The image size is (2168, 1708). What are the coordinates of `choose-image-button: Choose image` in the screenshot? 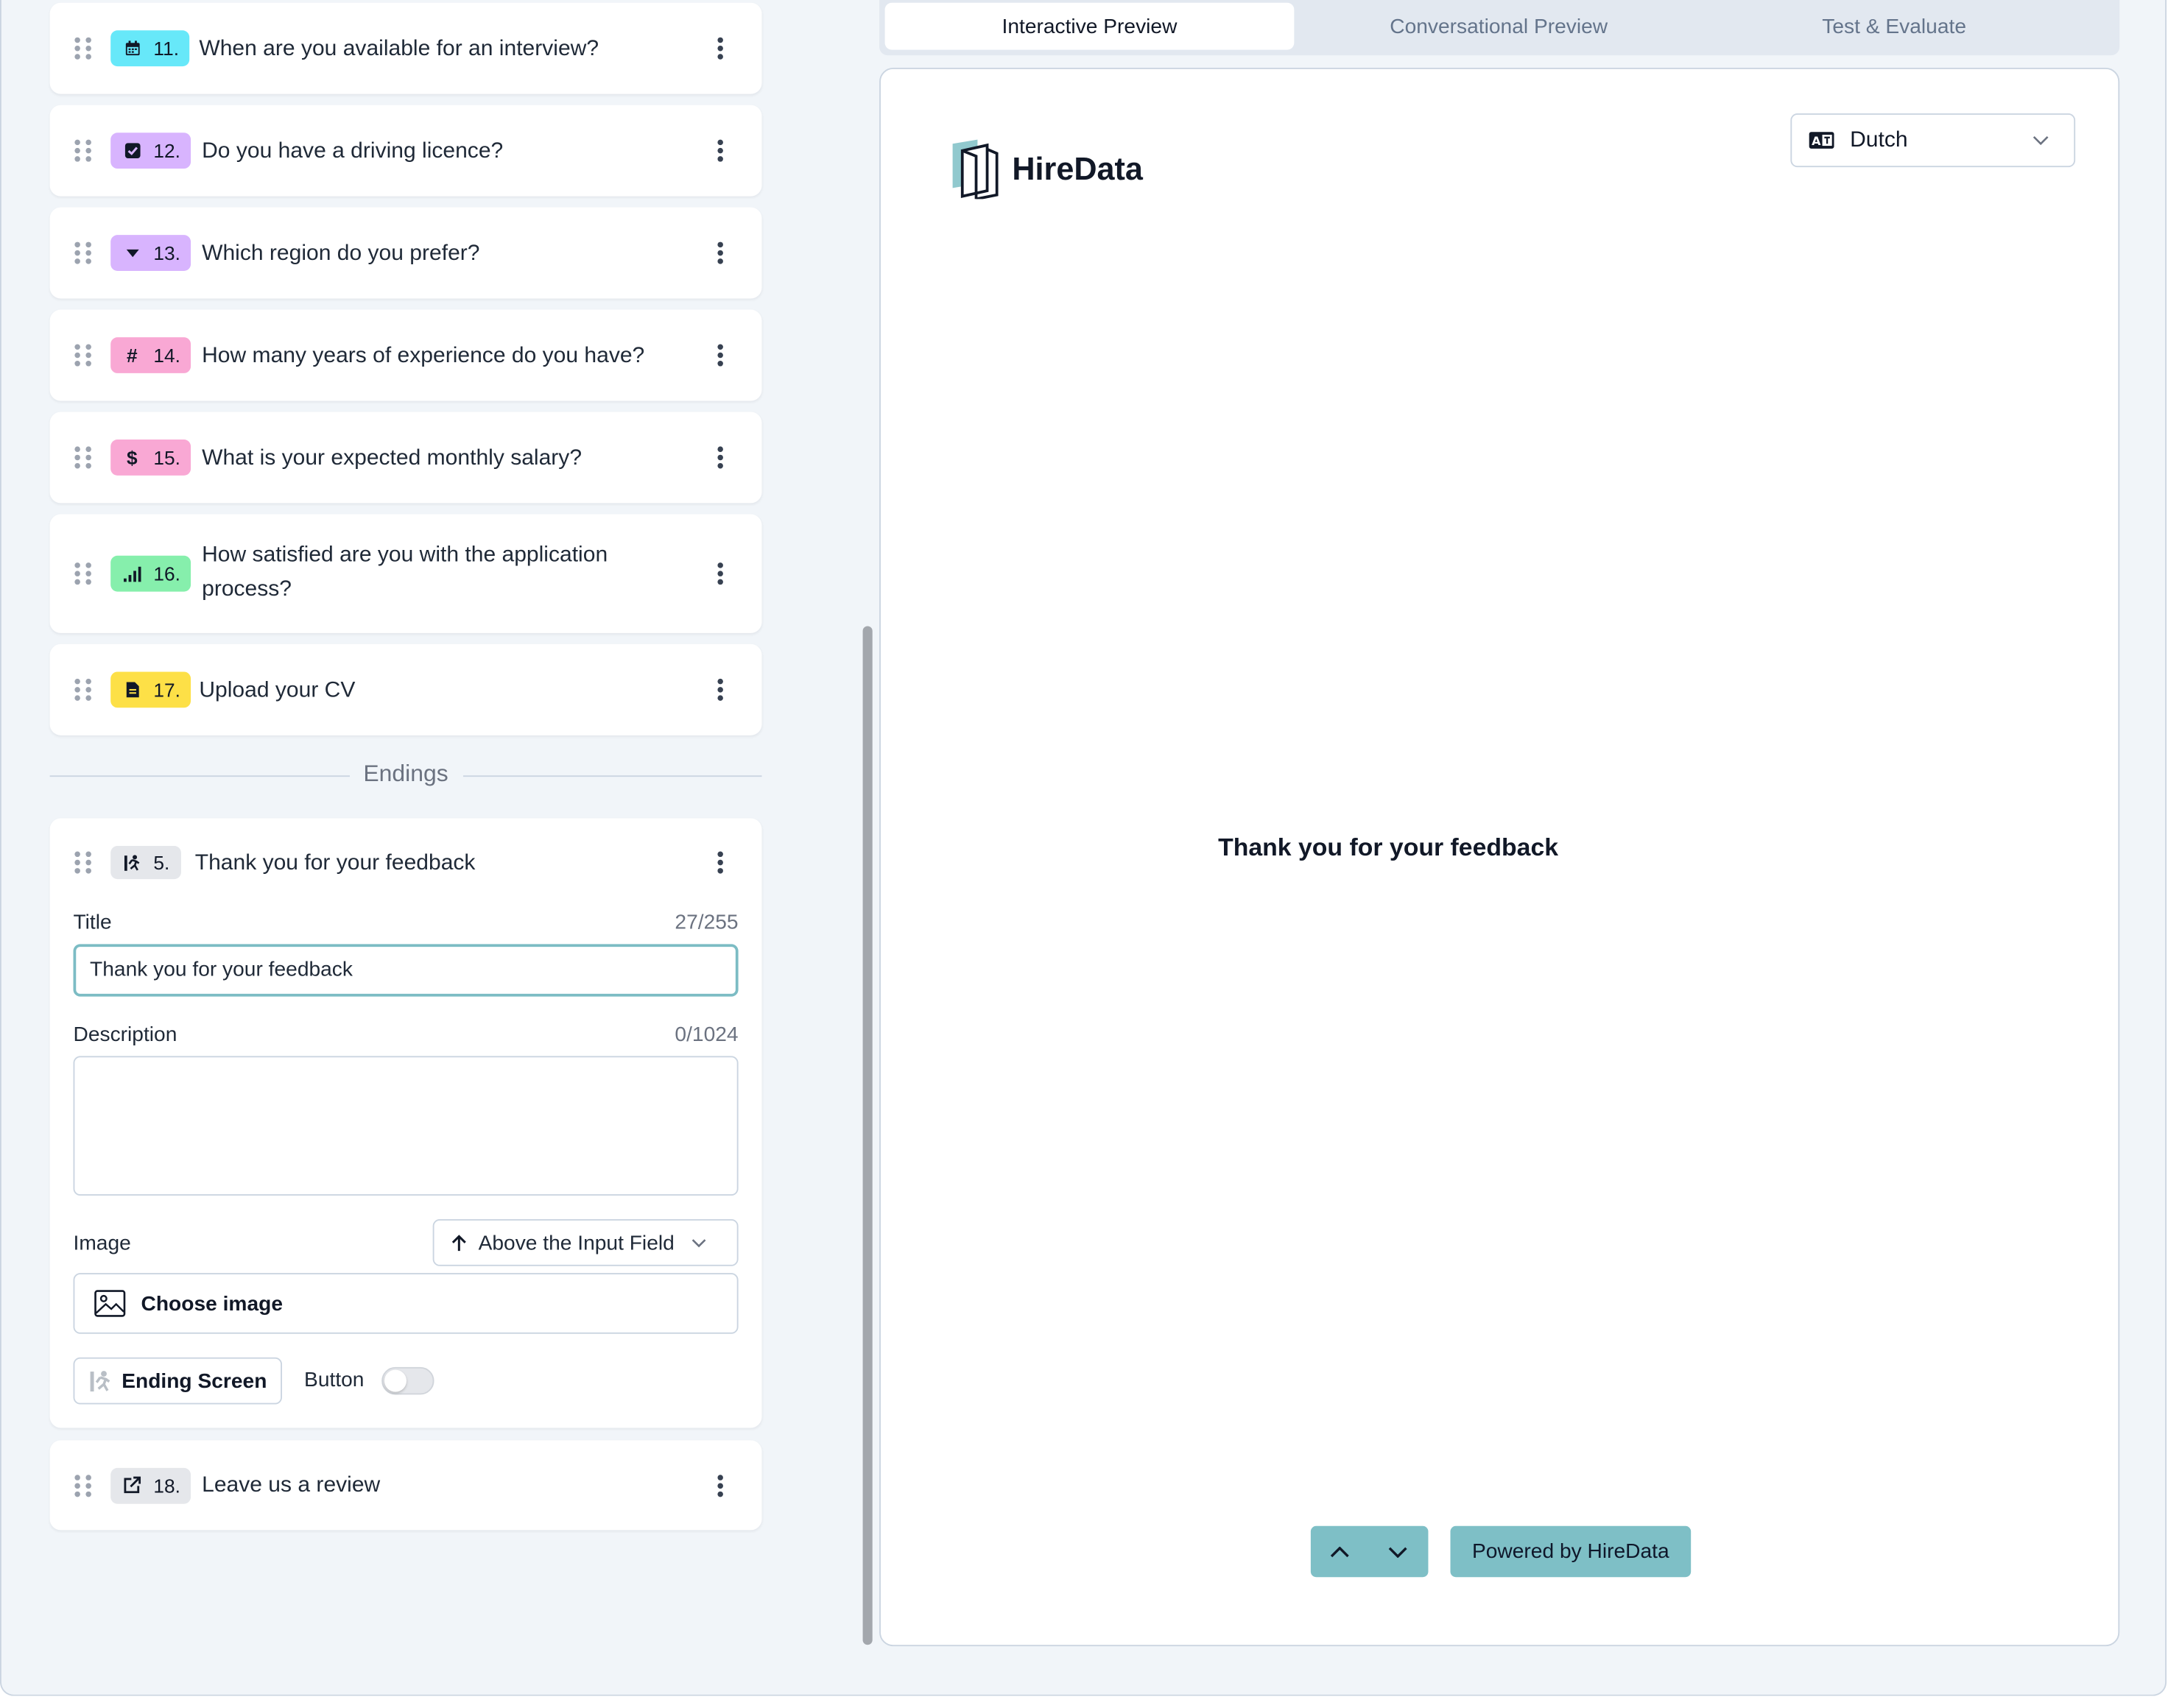 It's located at (406, 1303).